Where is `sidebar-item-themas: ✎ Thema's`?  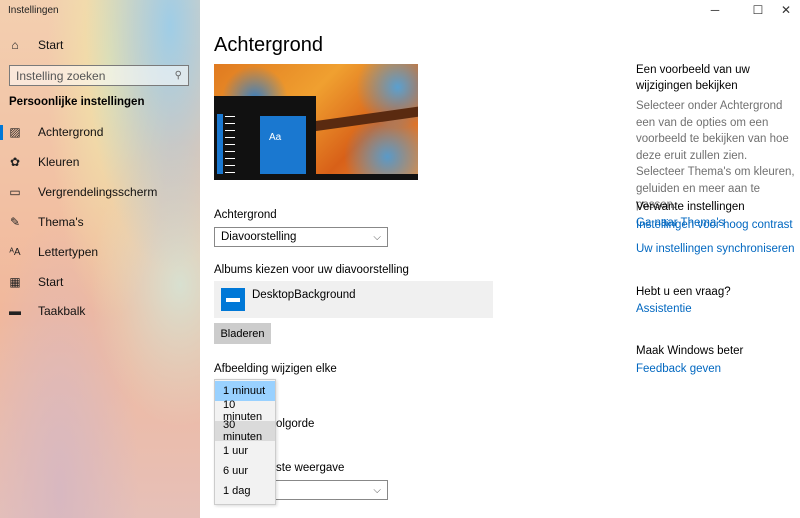
sidebar-item-themas: ✎ Thema's is located at coordinates (100, 222).